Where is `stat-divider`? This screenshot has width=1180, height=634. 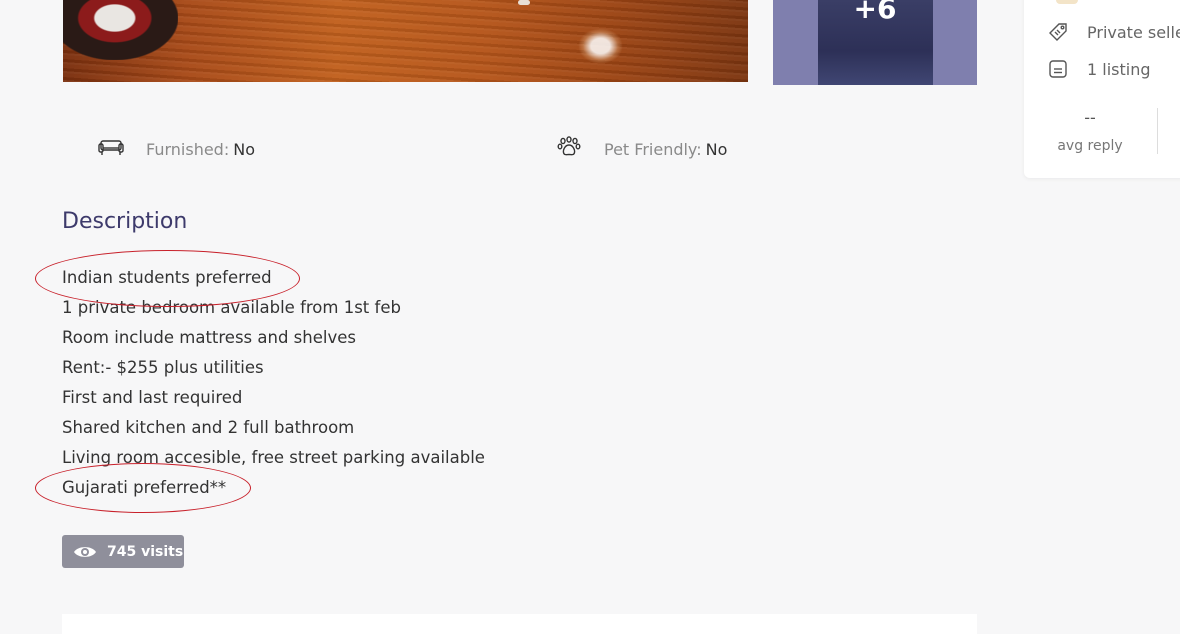 stat-divider is located at coordinates (1157, 131).